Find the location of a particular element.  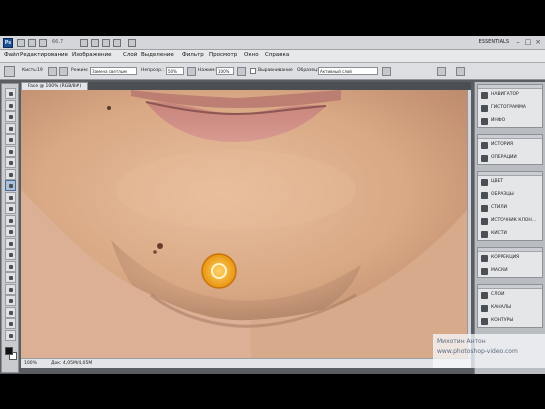

clone-stamp-icon is located at coordinates (10, 185).